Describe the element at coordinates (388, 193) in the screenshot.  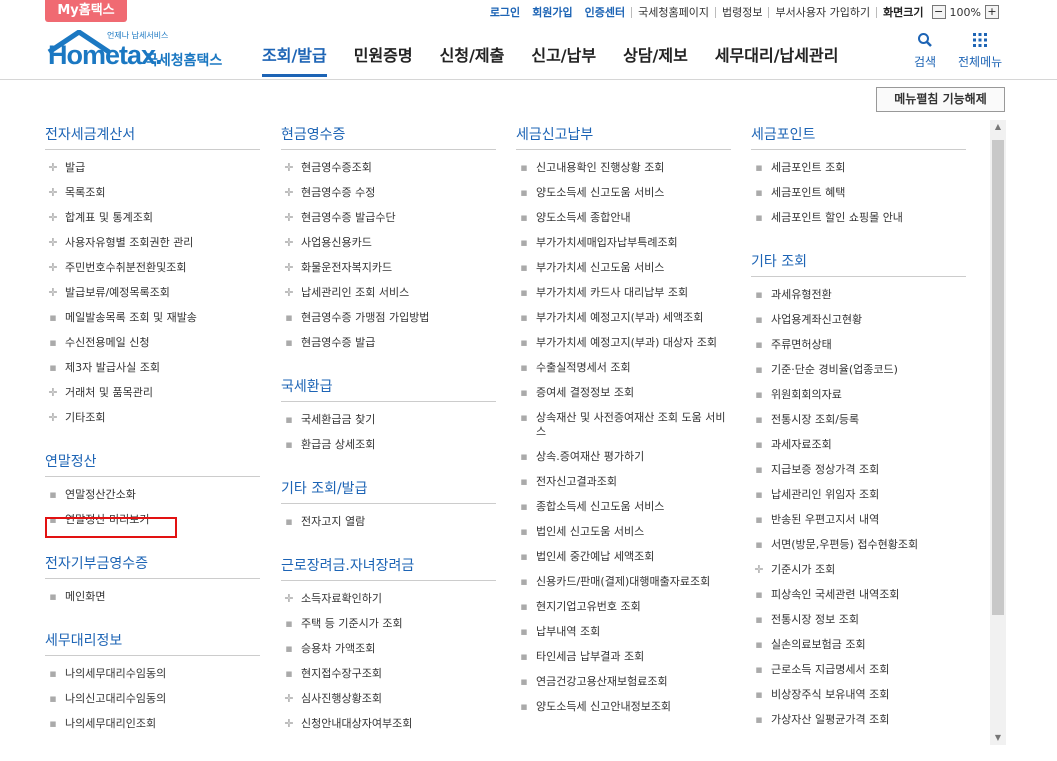
I see `menu-item: ✛ 현금영수증 수정` at that location.